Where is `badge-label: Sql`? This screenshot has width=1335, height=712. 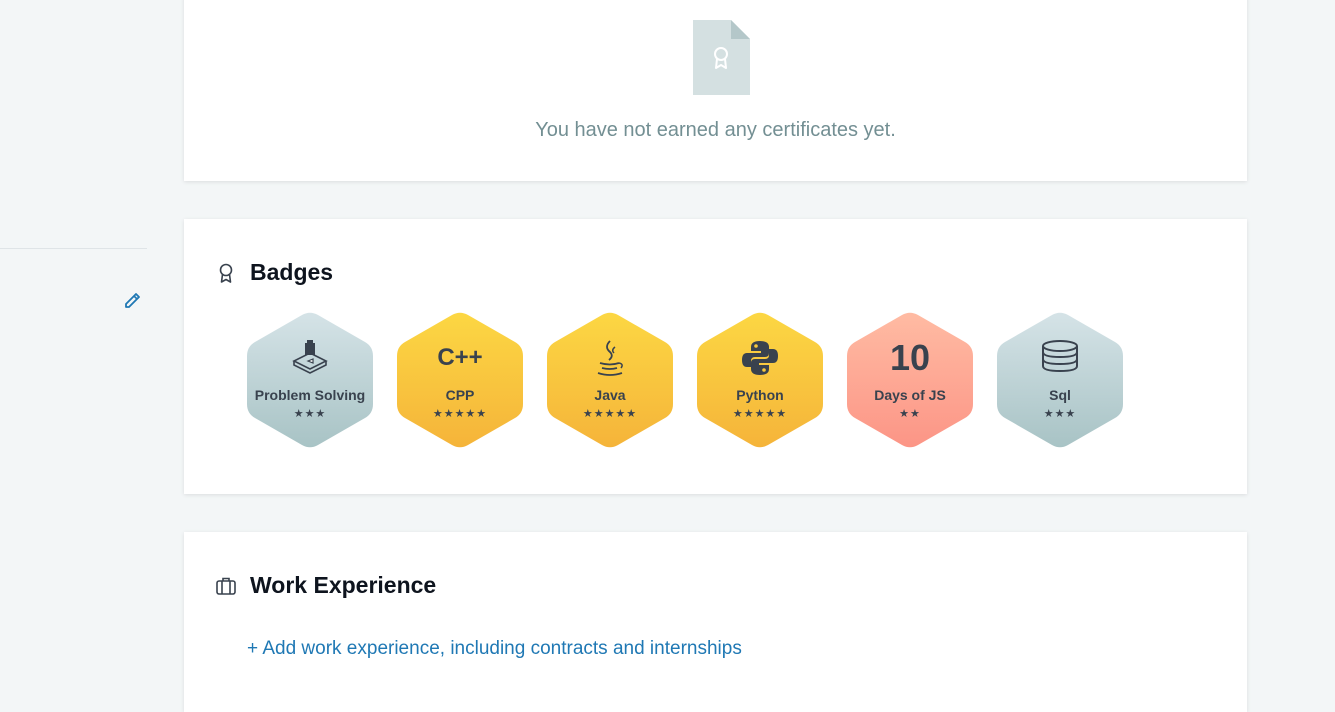
badge-label: Sql is located at coordinates (1060, 395).